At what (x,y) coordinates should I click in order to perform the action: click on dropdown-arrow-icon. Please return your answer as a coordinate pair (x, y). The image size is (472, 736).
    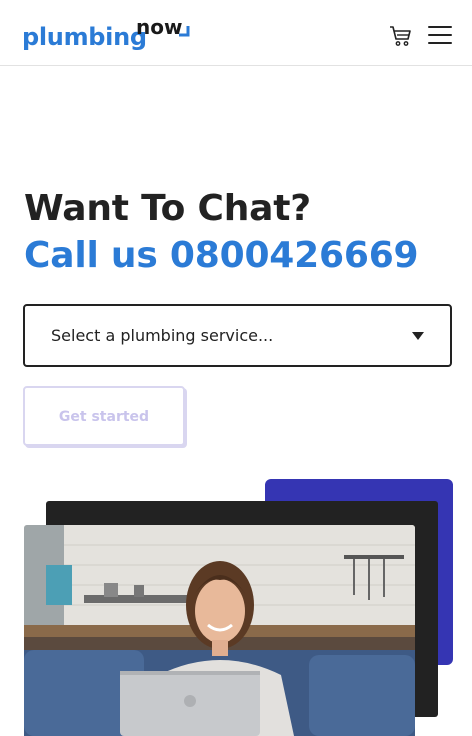
    Looking at the image, I should click on (418, 336).